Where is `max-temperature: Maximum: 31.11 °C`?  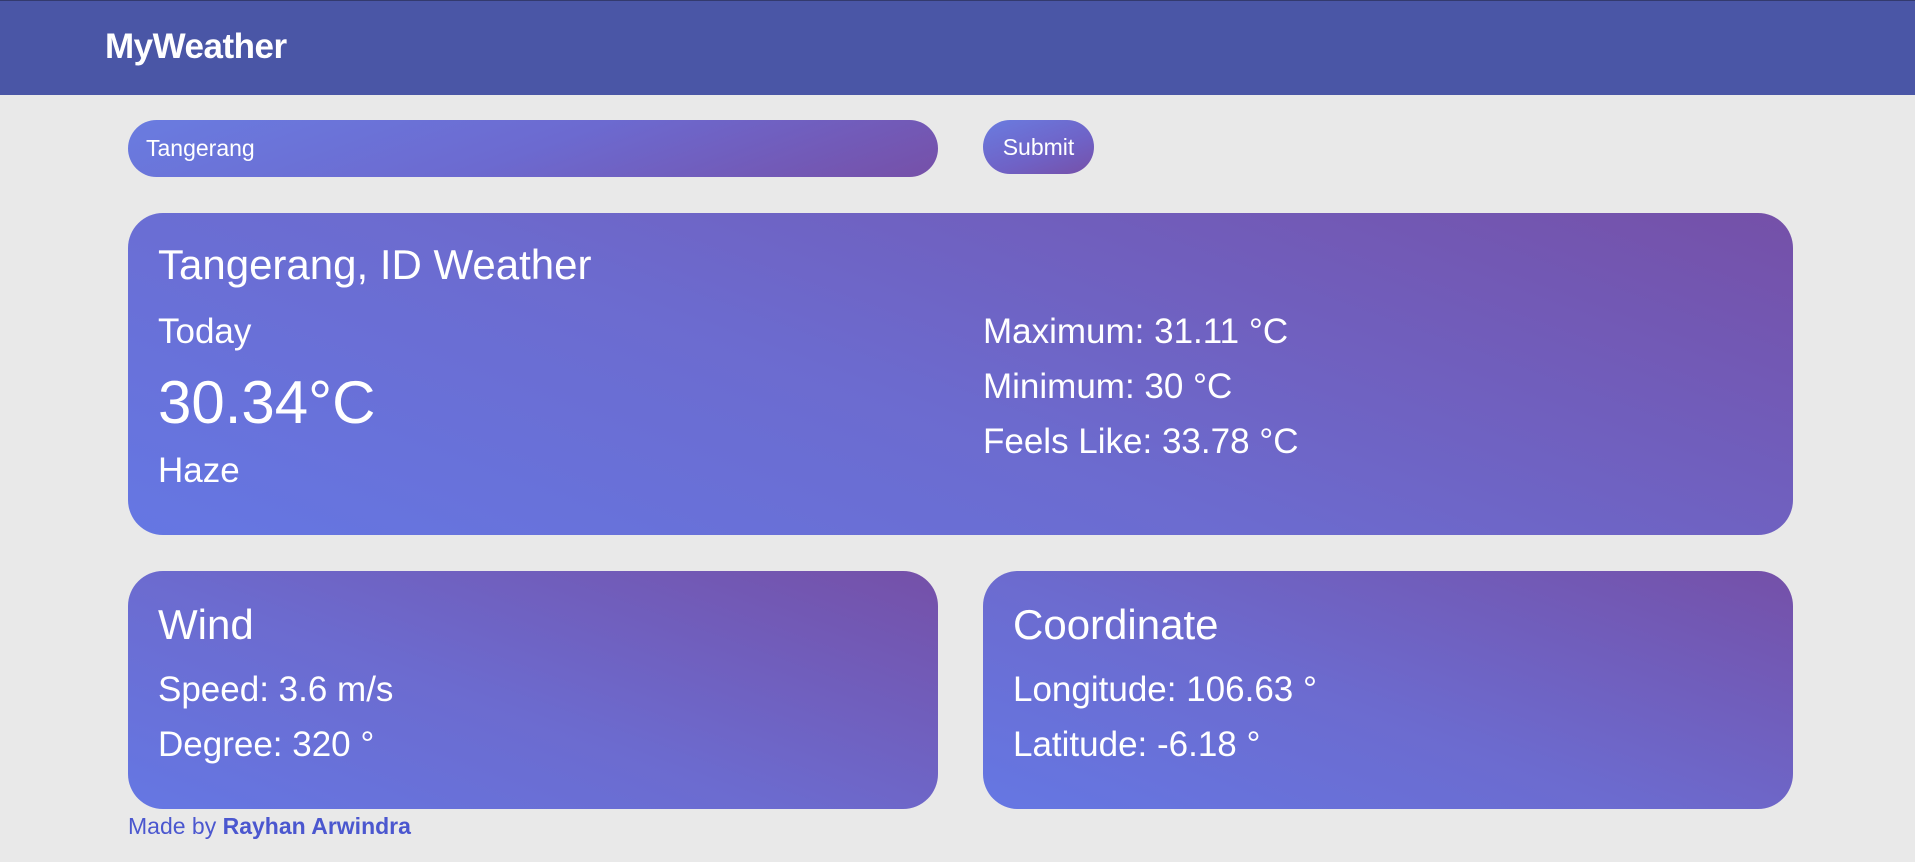
max-temperature: Maximum: 31.11 °C is located at coordinates (1136, 331).